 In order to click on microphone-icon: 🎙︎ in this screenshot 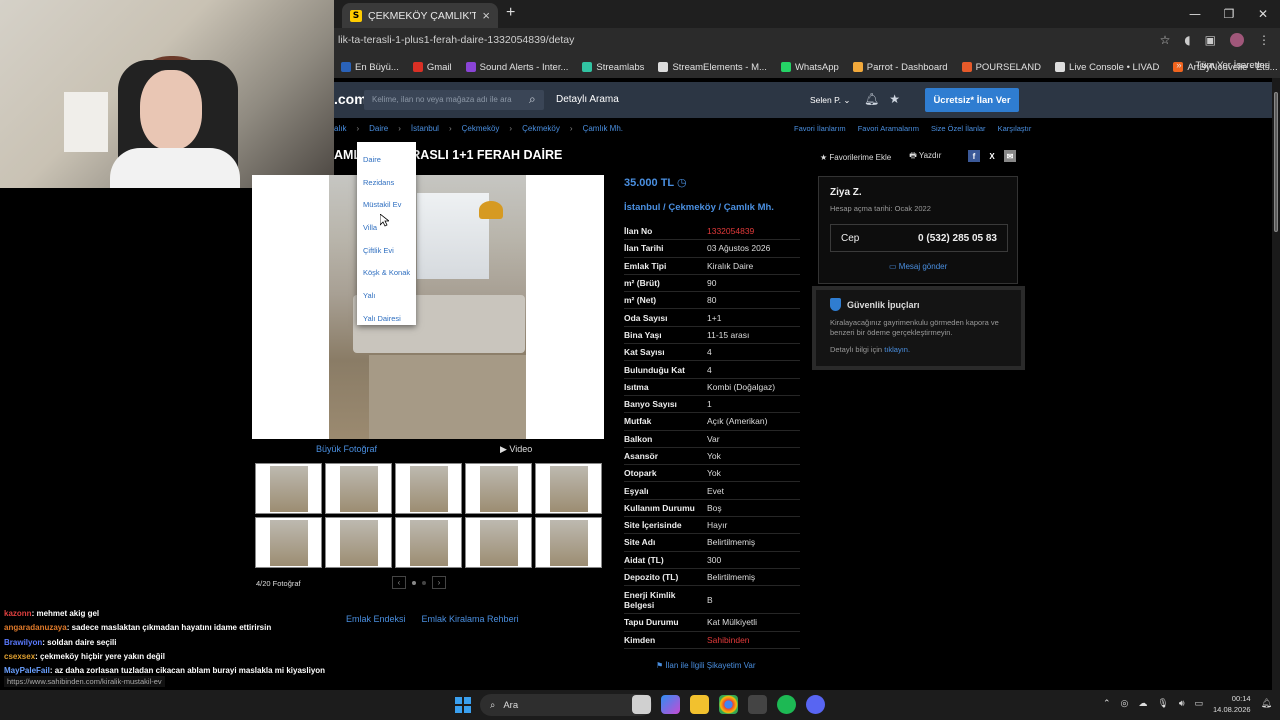, I will do `click(1162, 704)`.